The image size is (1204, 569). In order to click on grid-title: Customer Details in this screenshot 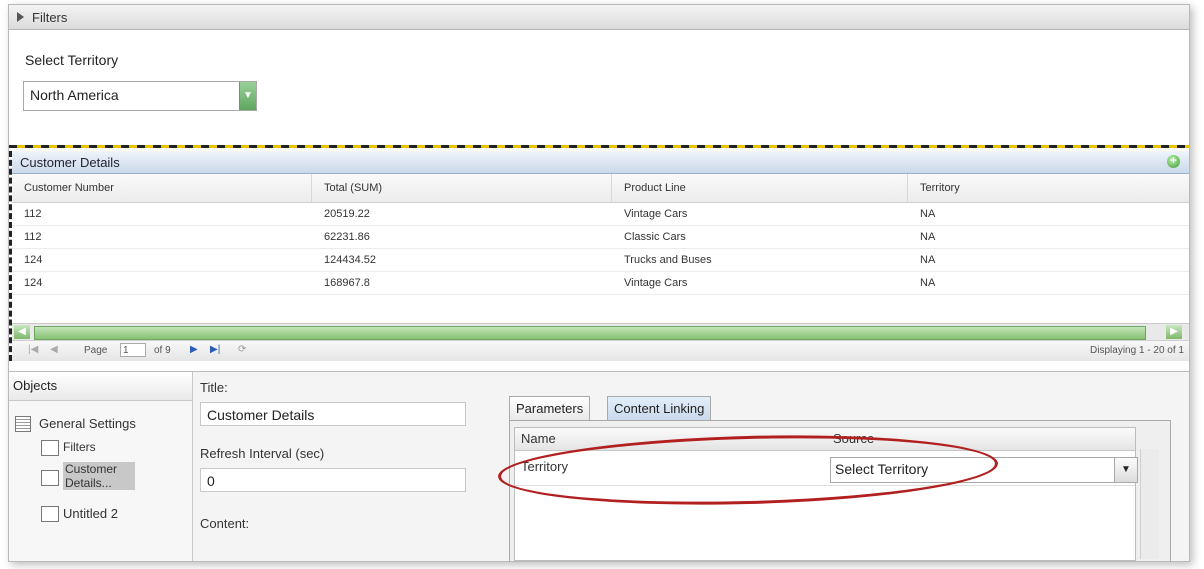, I will do `click(70, 162)`.